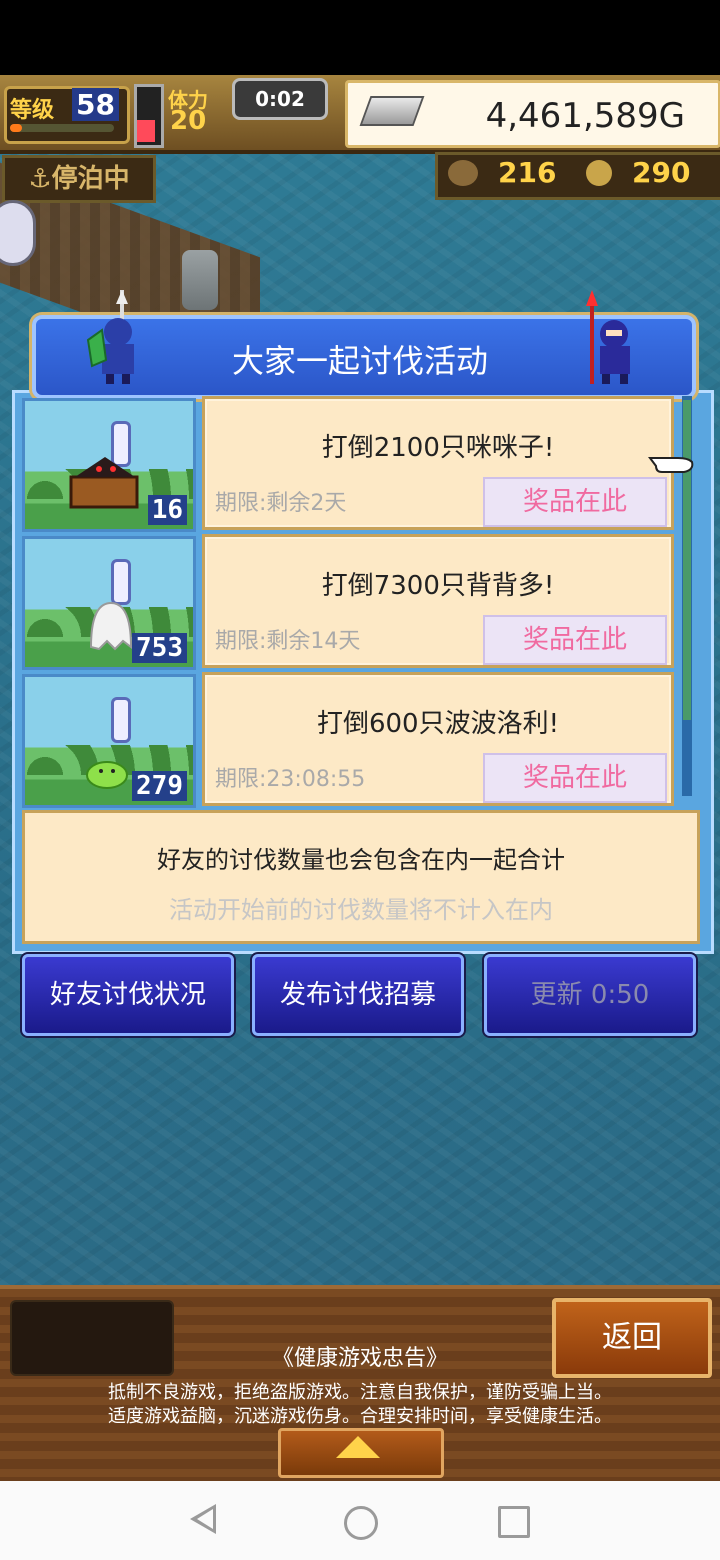 The image size is (720, 1560). I want to click on stamina-timer: 0:02, so click(280, 99).